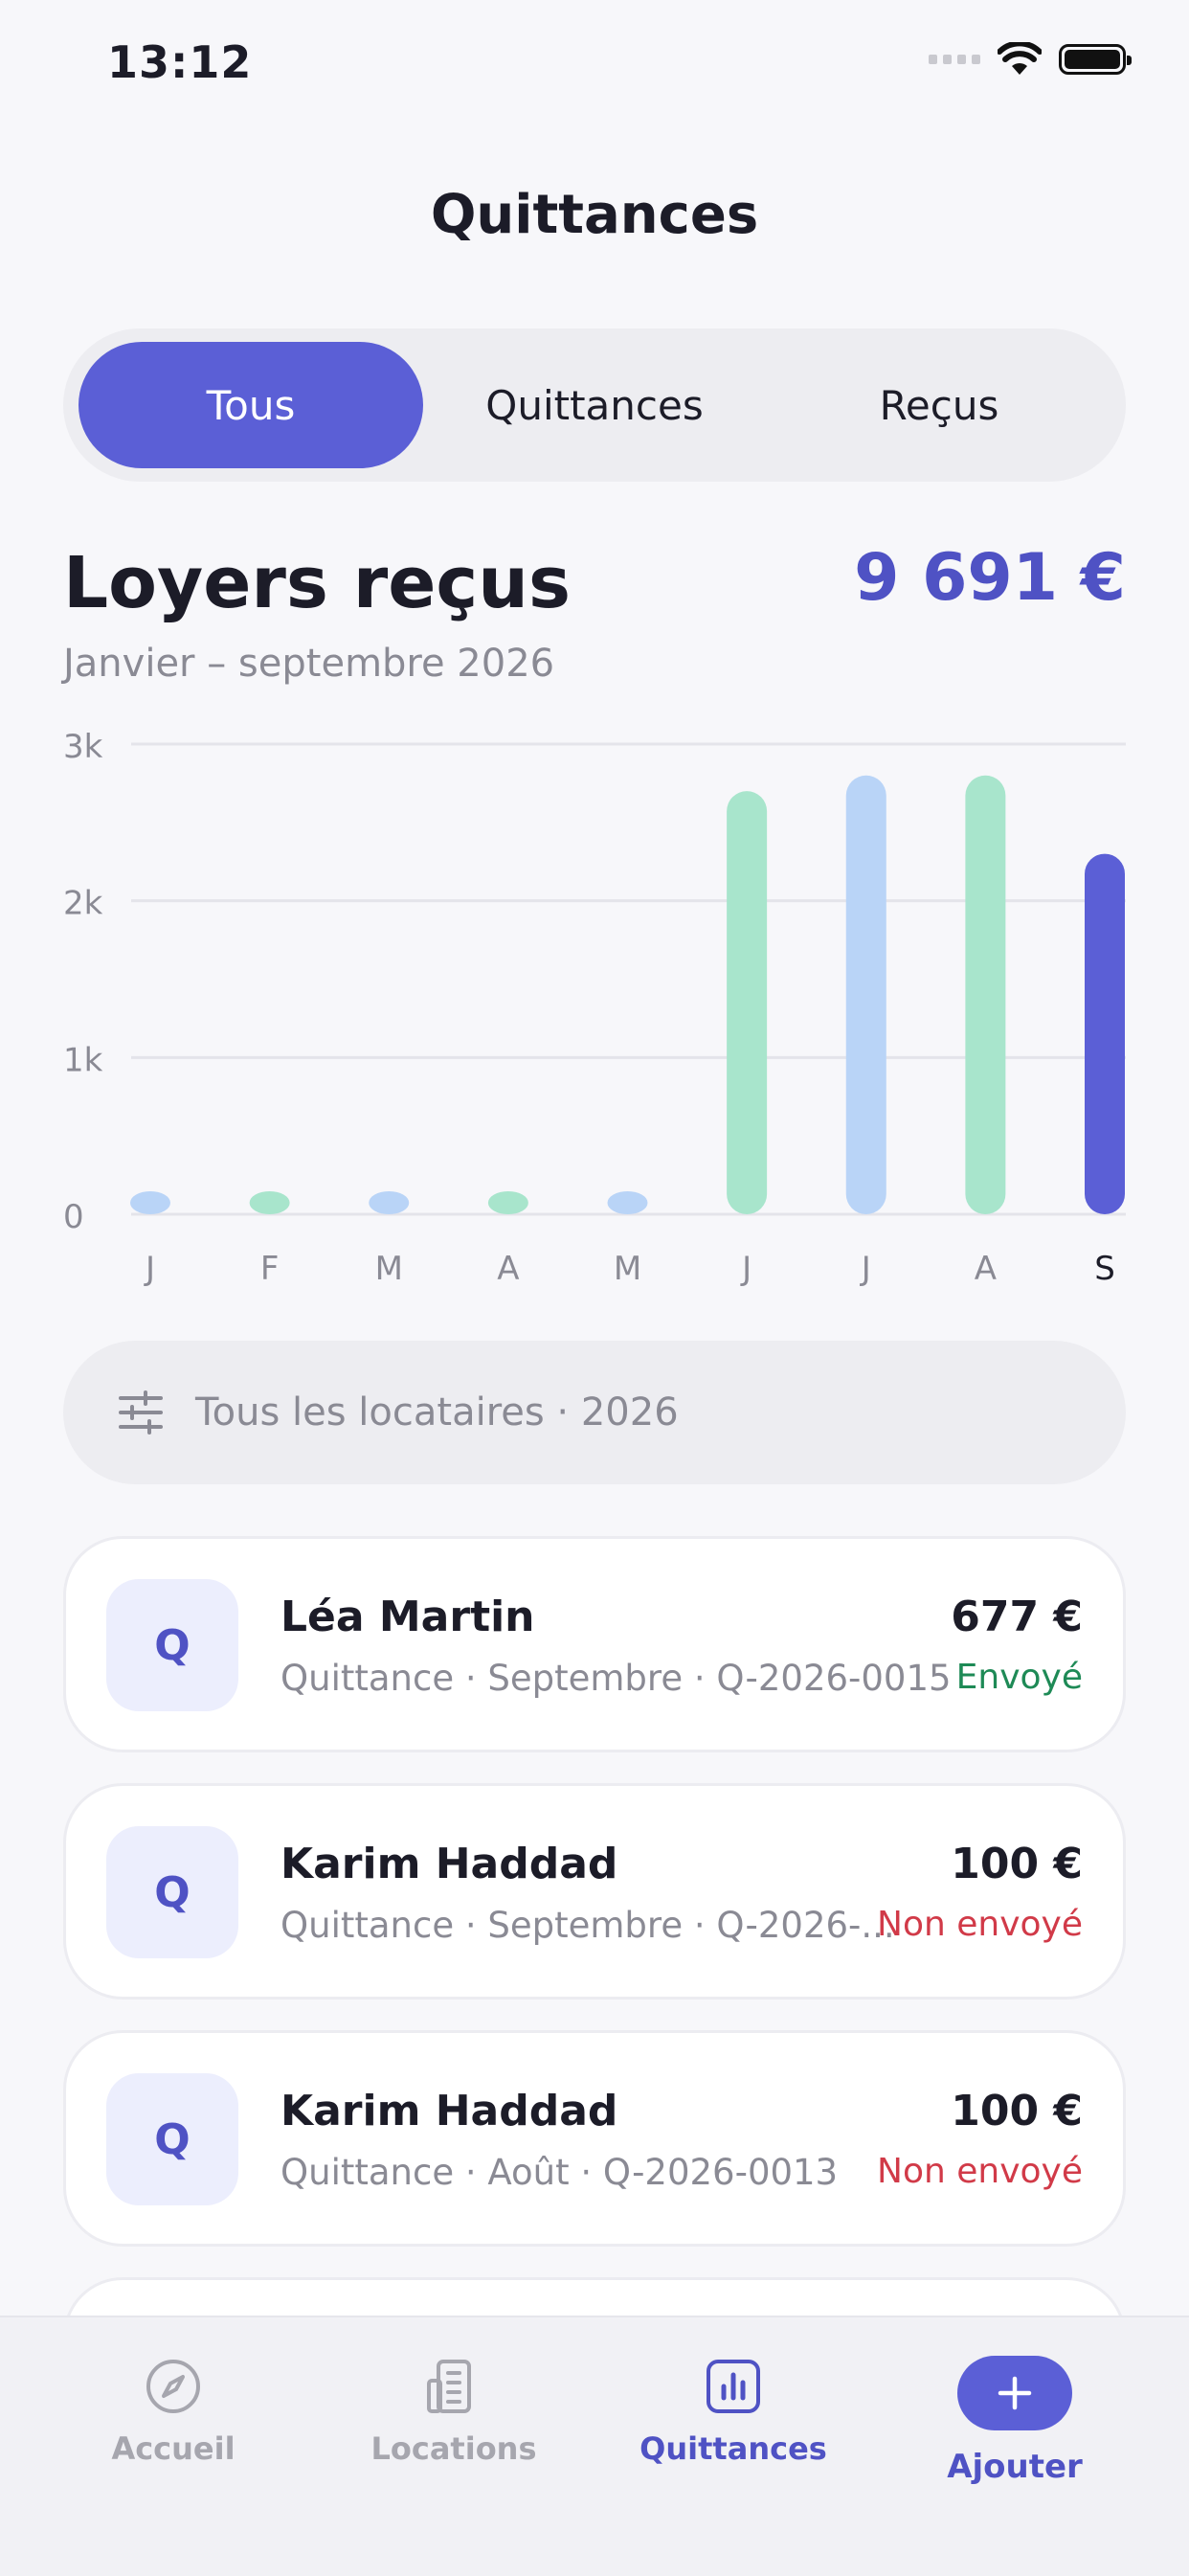 The height and width of the screenshot is (2576, 1189). What do you see at coordinates (180, 62) in the screenshot?
I see `status-time: 13:12` at bounding box center [180, 62].